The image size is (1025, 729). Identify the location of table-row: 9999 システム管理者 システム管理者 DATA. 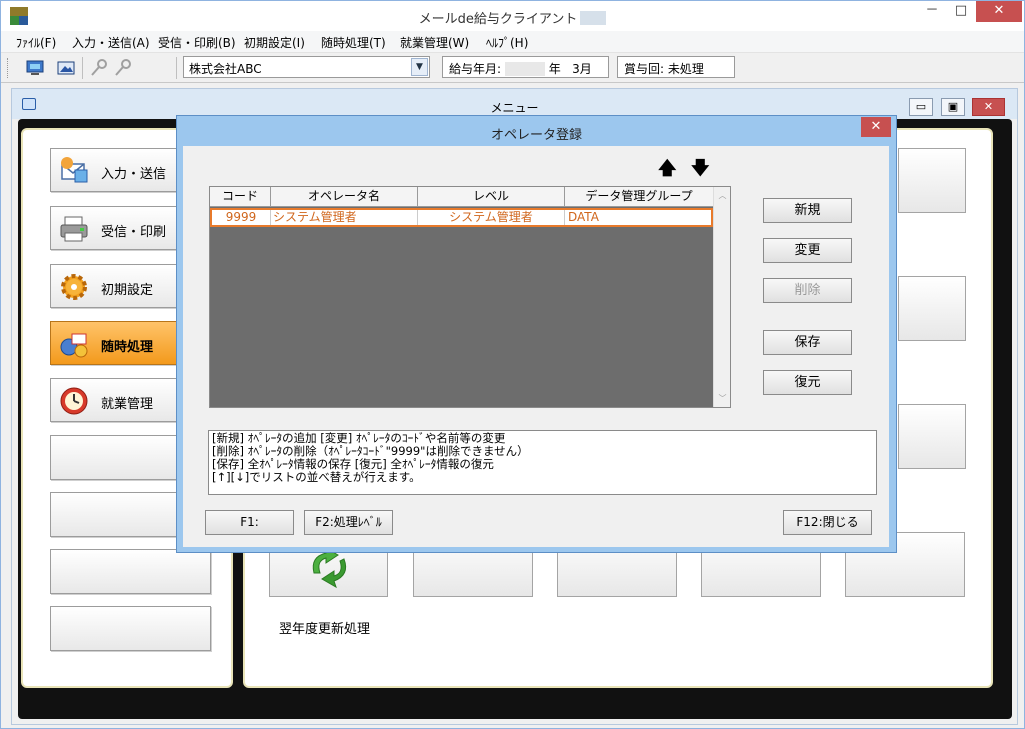
(461, 217).